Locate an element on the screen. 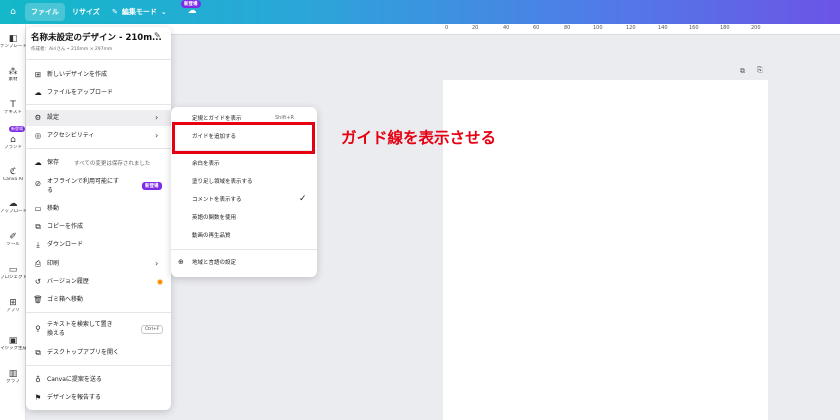 This screenshot has width=840, height=420. menu-item-show-bleed: 塗り足し領域を表示する is located at coordinates (244, 182).